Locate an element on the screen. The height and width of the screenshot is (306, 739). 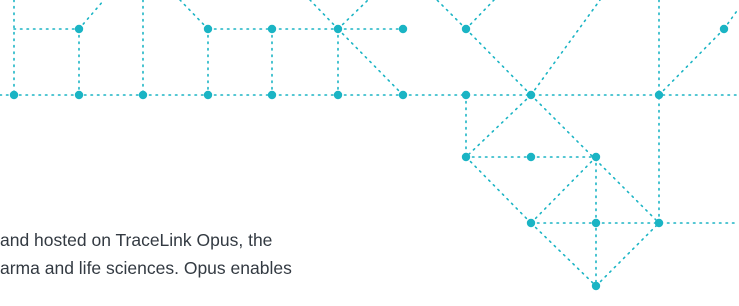
body-line-1: and hosted on TraceLink Opus, the is located at coordinates (136, 240).